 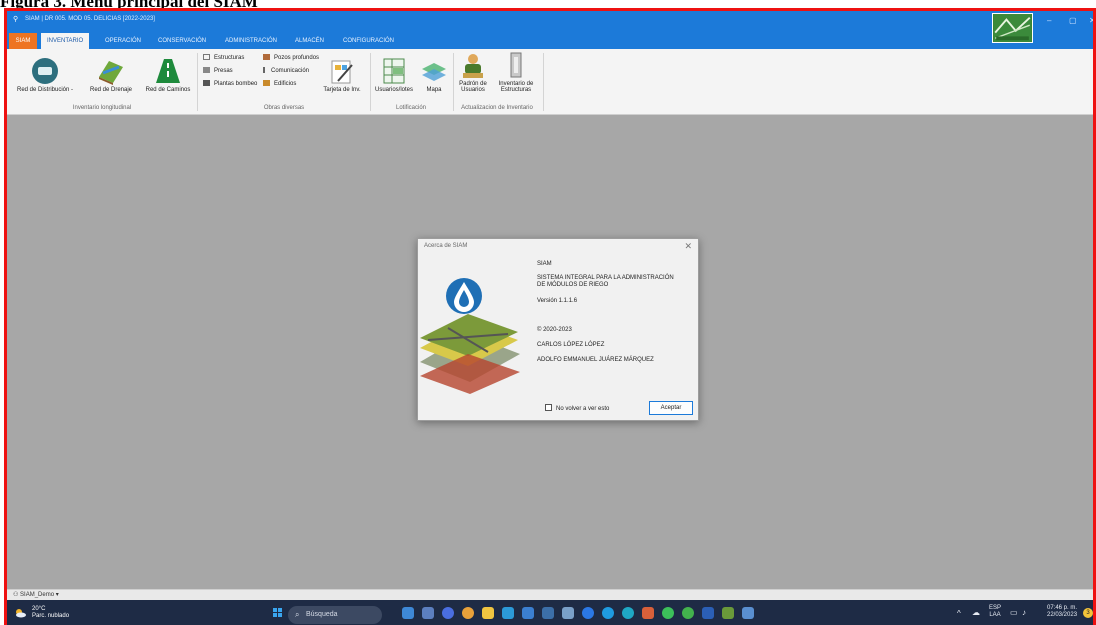 I want to click on start-button, so click(x=278, y=613).